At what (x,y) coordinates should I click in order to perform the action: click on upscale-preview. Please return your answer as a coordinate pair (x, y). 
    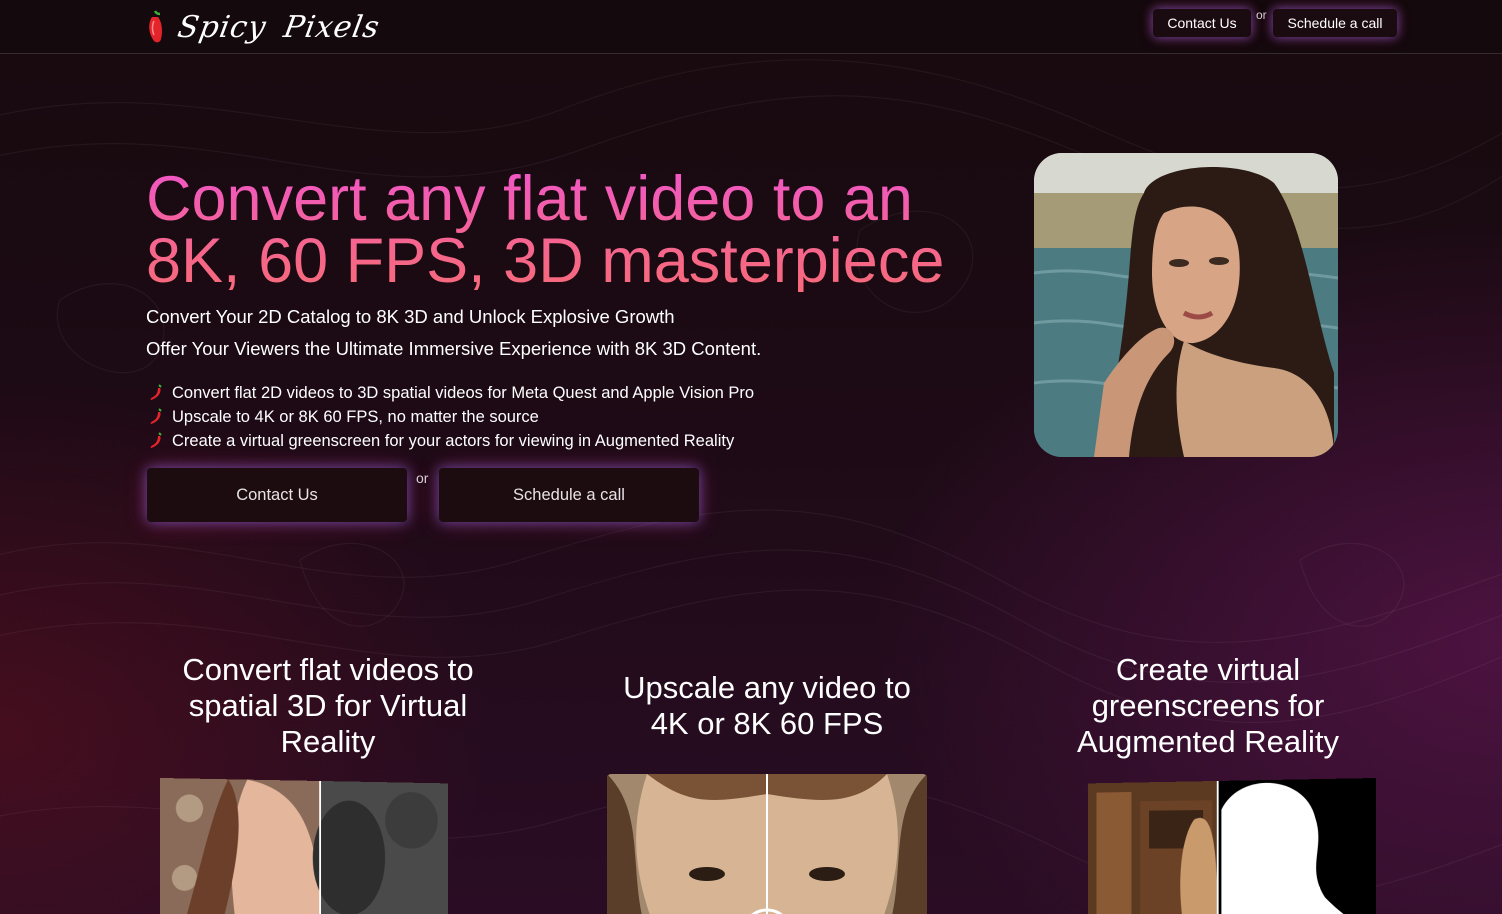
    Looking at the image, I should click on (767, 844).